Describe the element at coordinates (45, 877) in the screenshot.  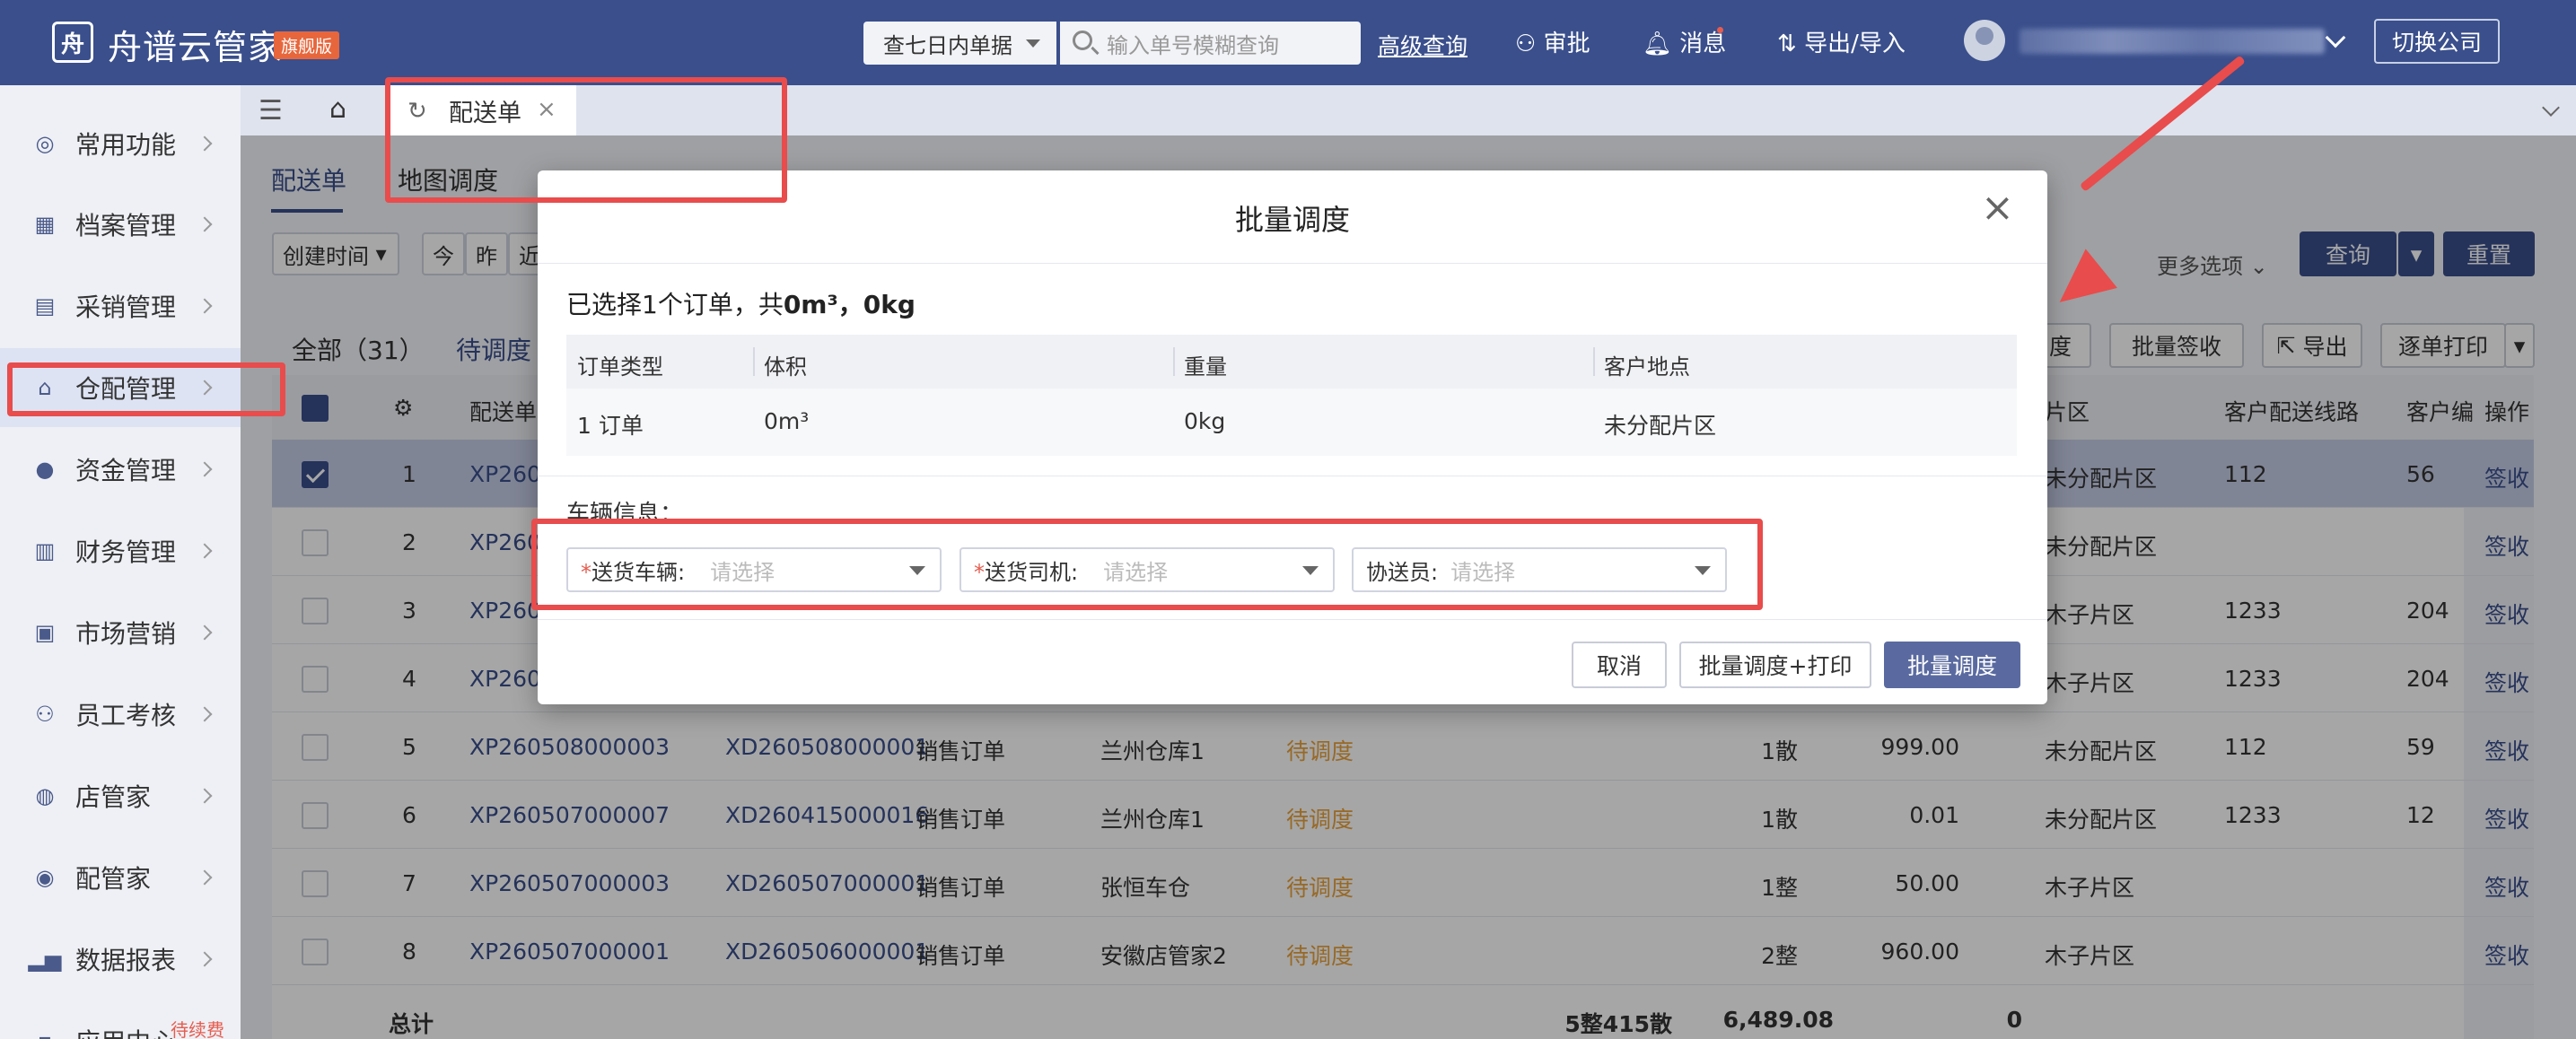
I see `delivery-icon: ◉` at that location.